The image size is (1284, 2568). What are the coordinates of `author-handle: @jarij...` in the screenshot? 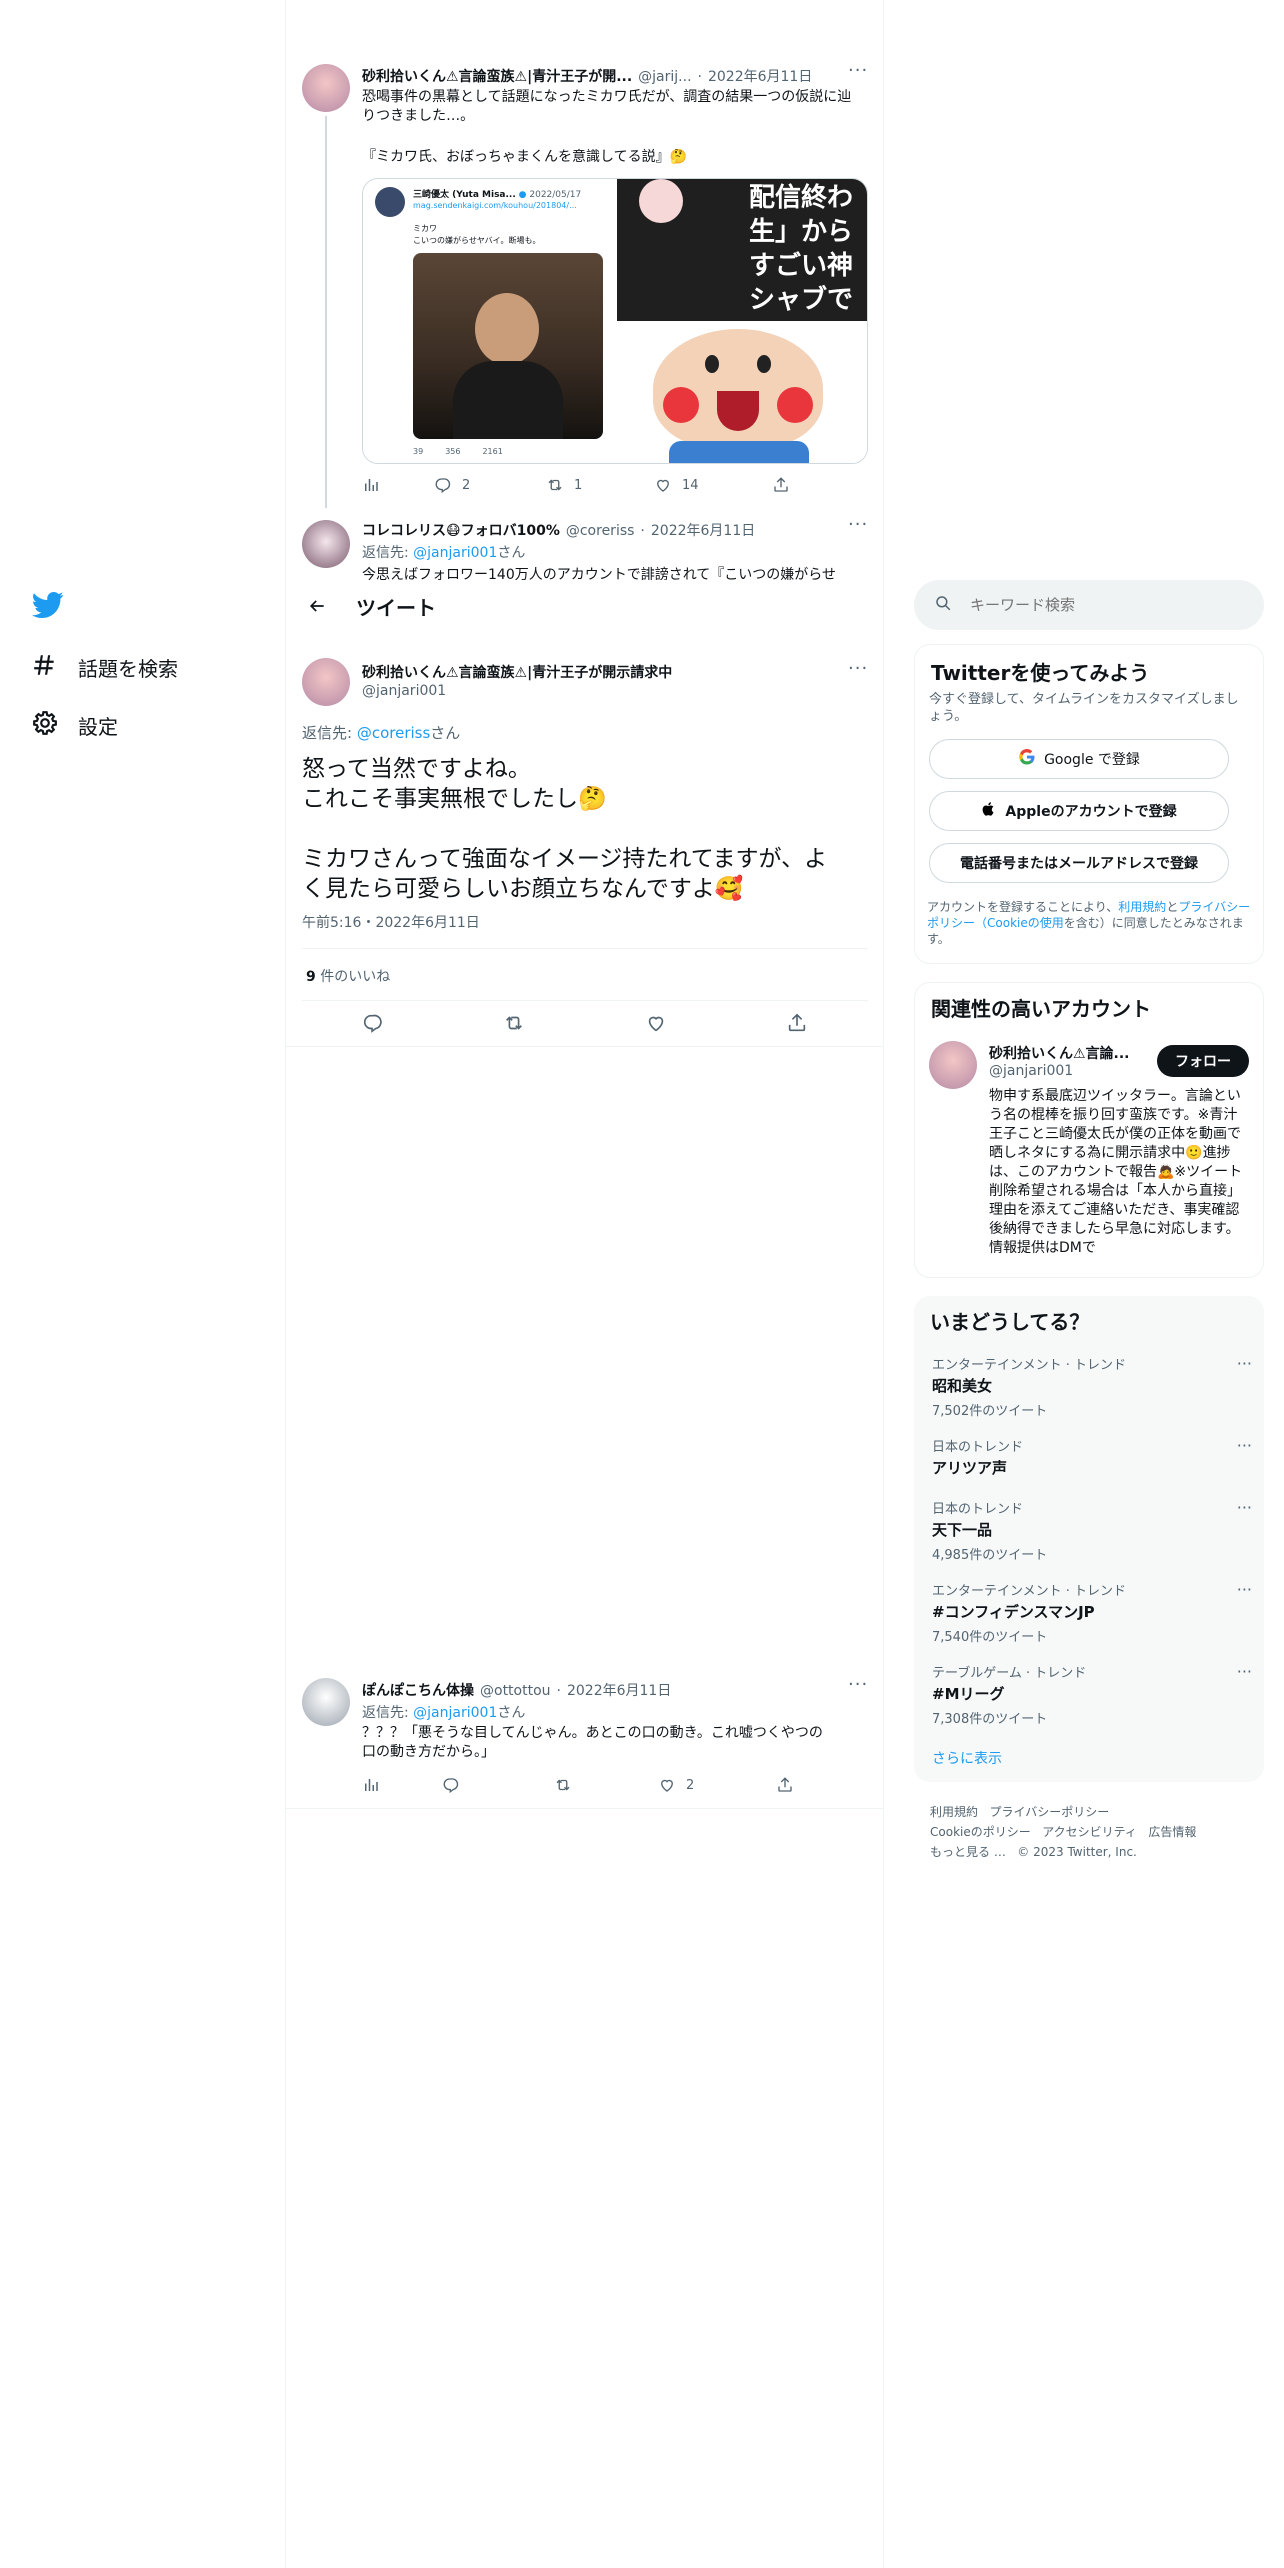 It's located at (664, 77).